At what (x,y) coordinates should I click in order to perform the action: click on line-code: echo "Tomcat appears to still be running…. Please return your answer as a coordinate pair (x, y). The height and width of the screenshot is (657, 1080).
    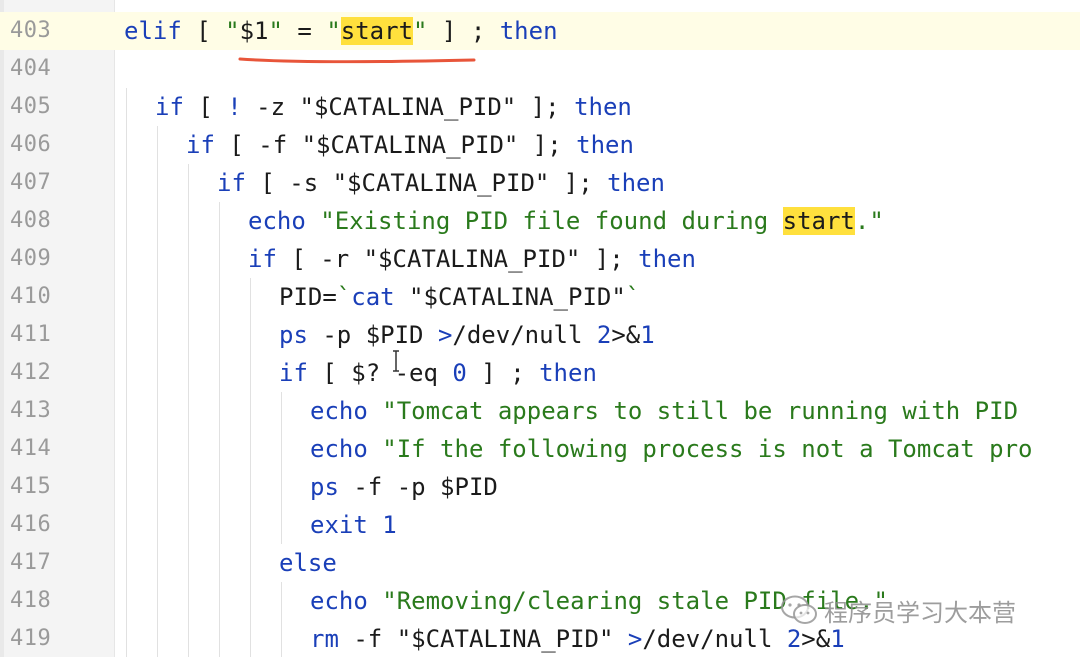
    Looking at the image, I should click on (664, 411).